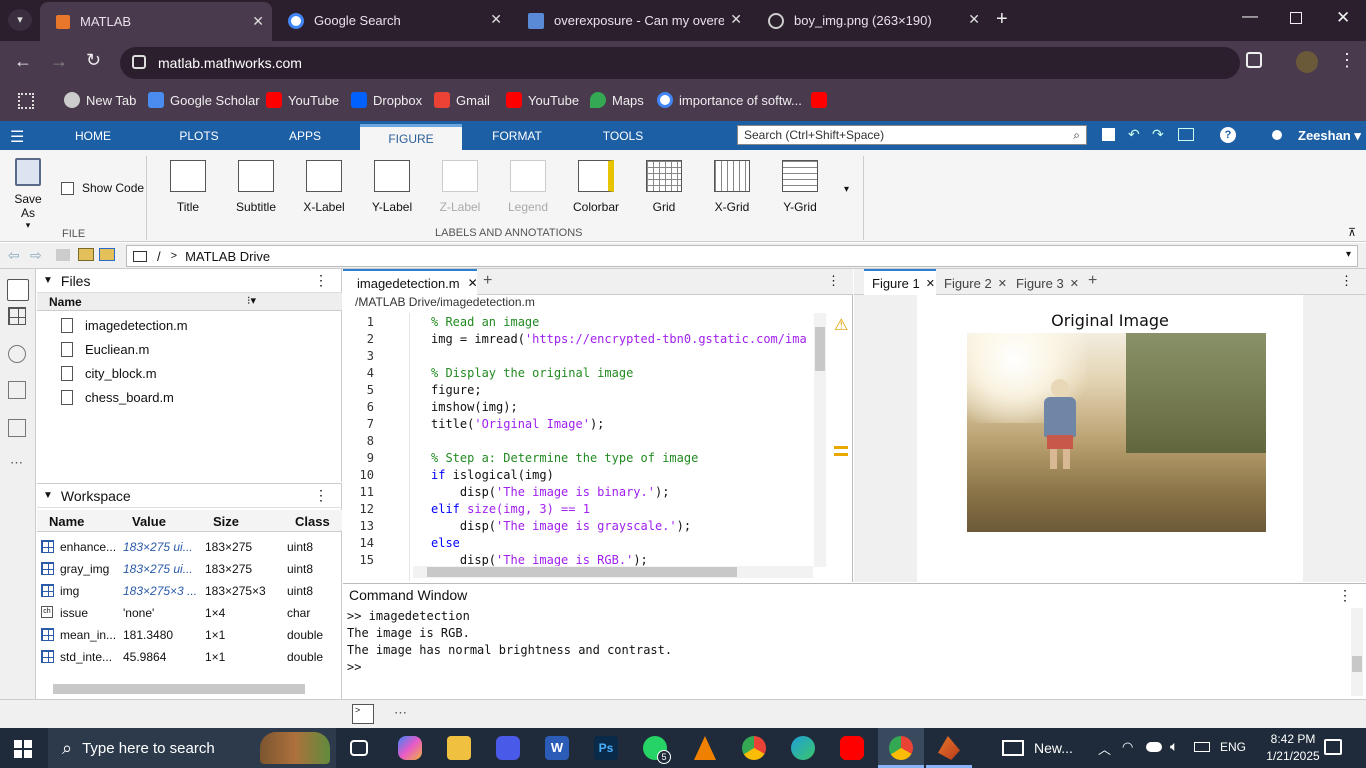  What do you see at coordinates (189, 349) in the screenshot?
I see `file-item: Eucliean.m` at bounding box center [189, 349].